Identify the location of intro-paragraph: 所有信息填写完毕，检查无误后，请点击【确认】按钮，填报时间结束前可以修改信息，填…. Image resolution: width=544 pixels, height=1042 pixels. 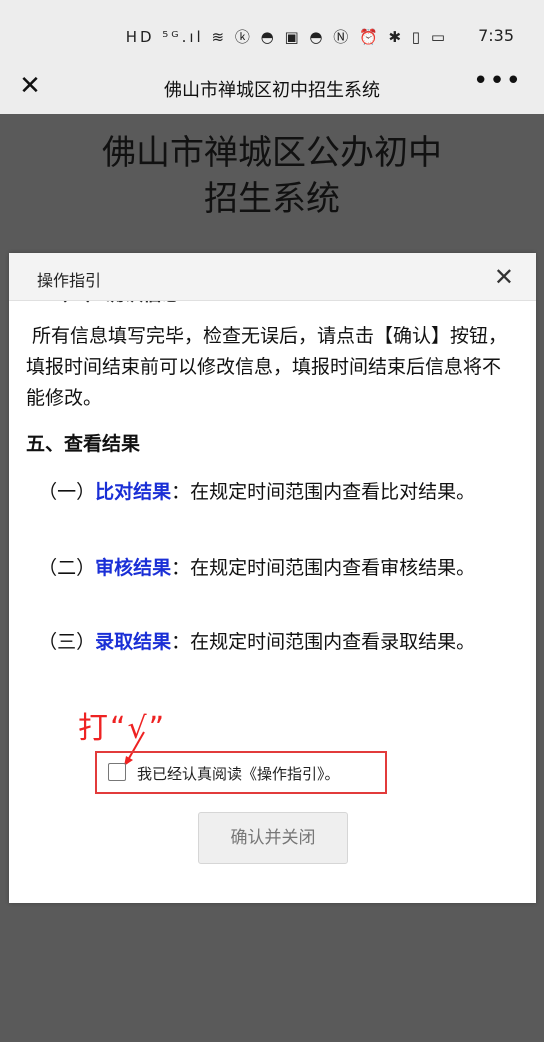
(267, 367).